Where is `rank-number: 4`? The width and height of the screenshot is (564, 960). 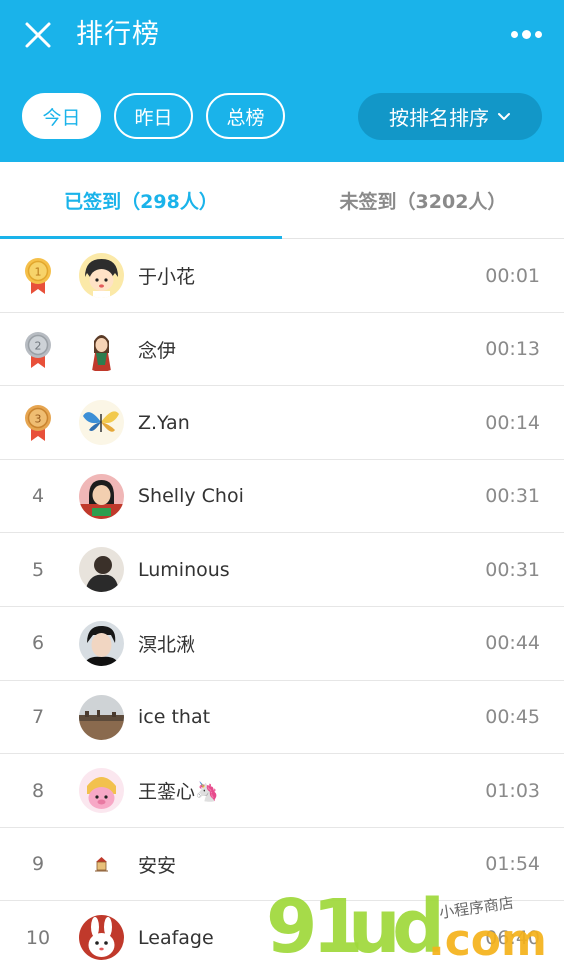 rank-number: 4 is located at coordinates (38, 496).